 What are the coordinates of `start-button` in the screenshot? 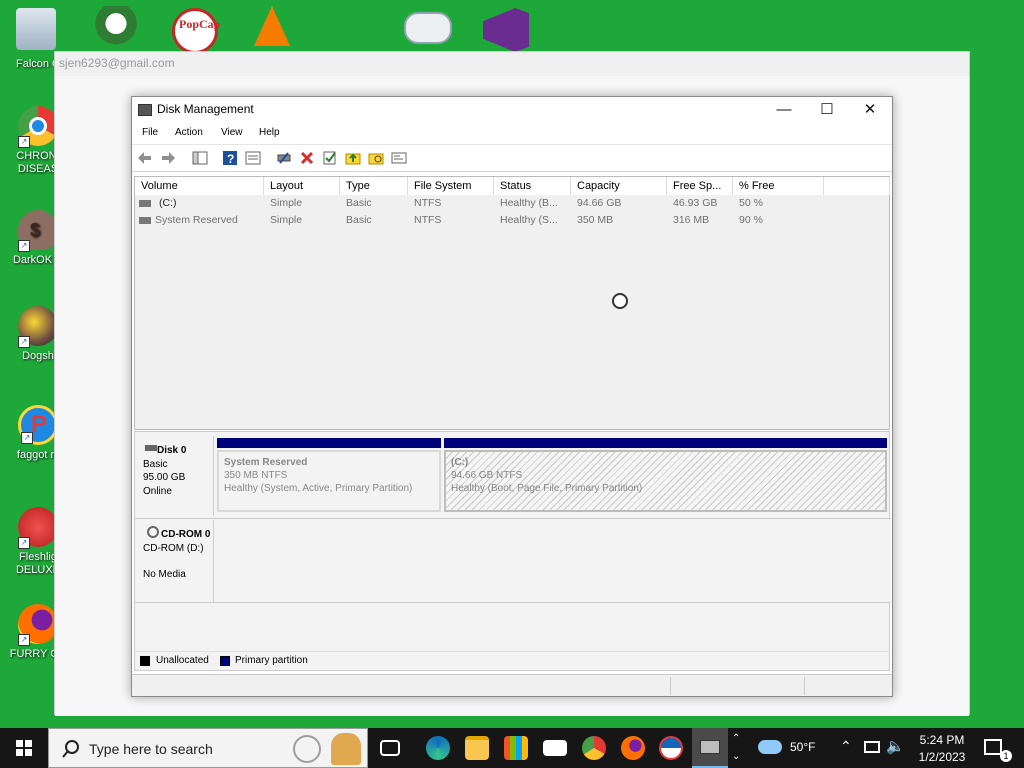 It's located at (24, 748).